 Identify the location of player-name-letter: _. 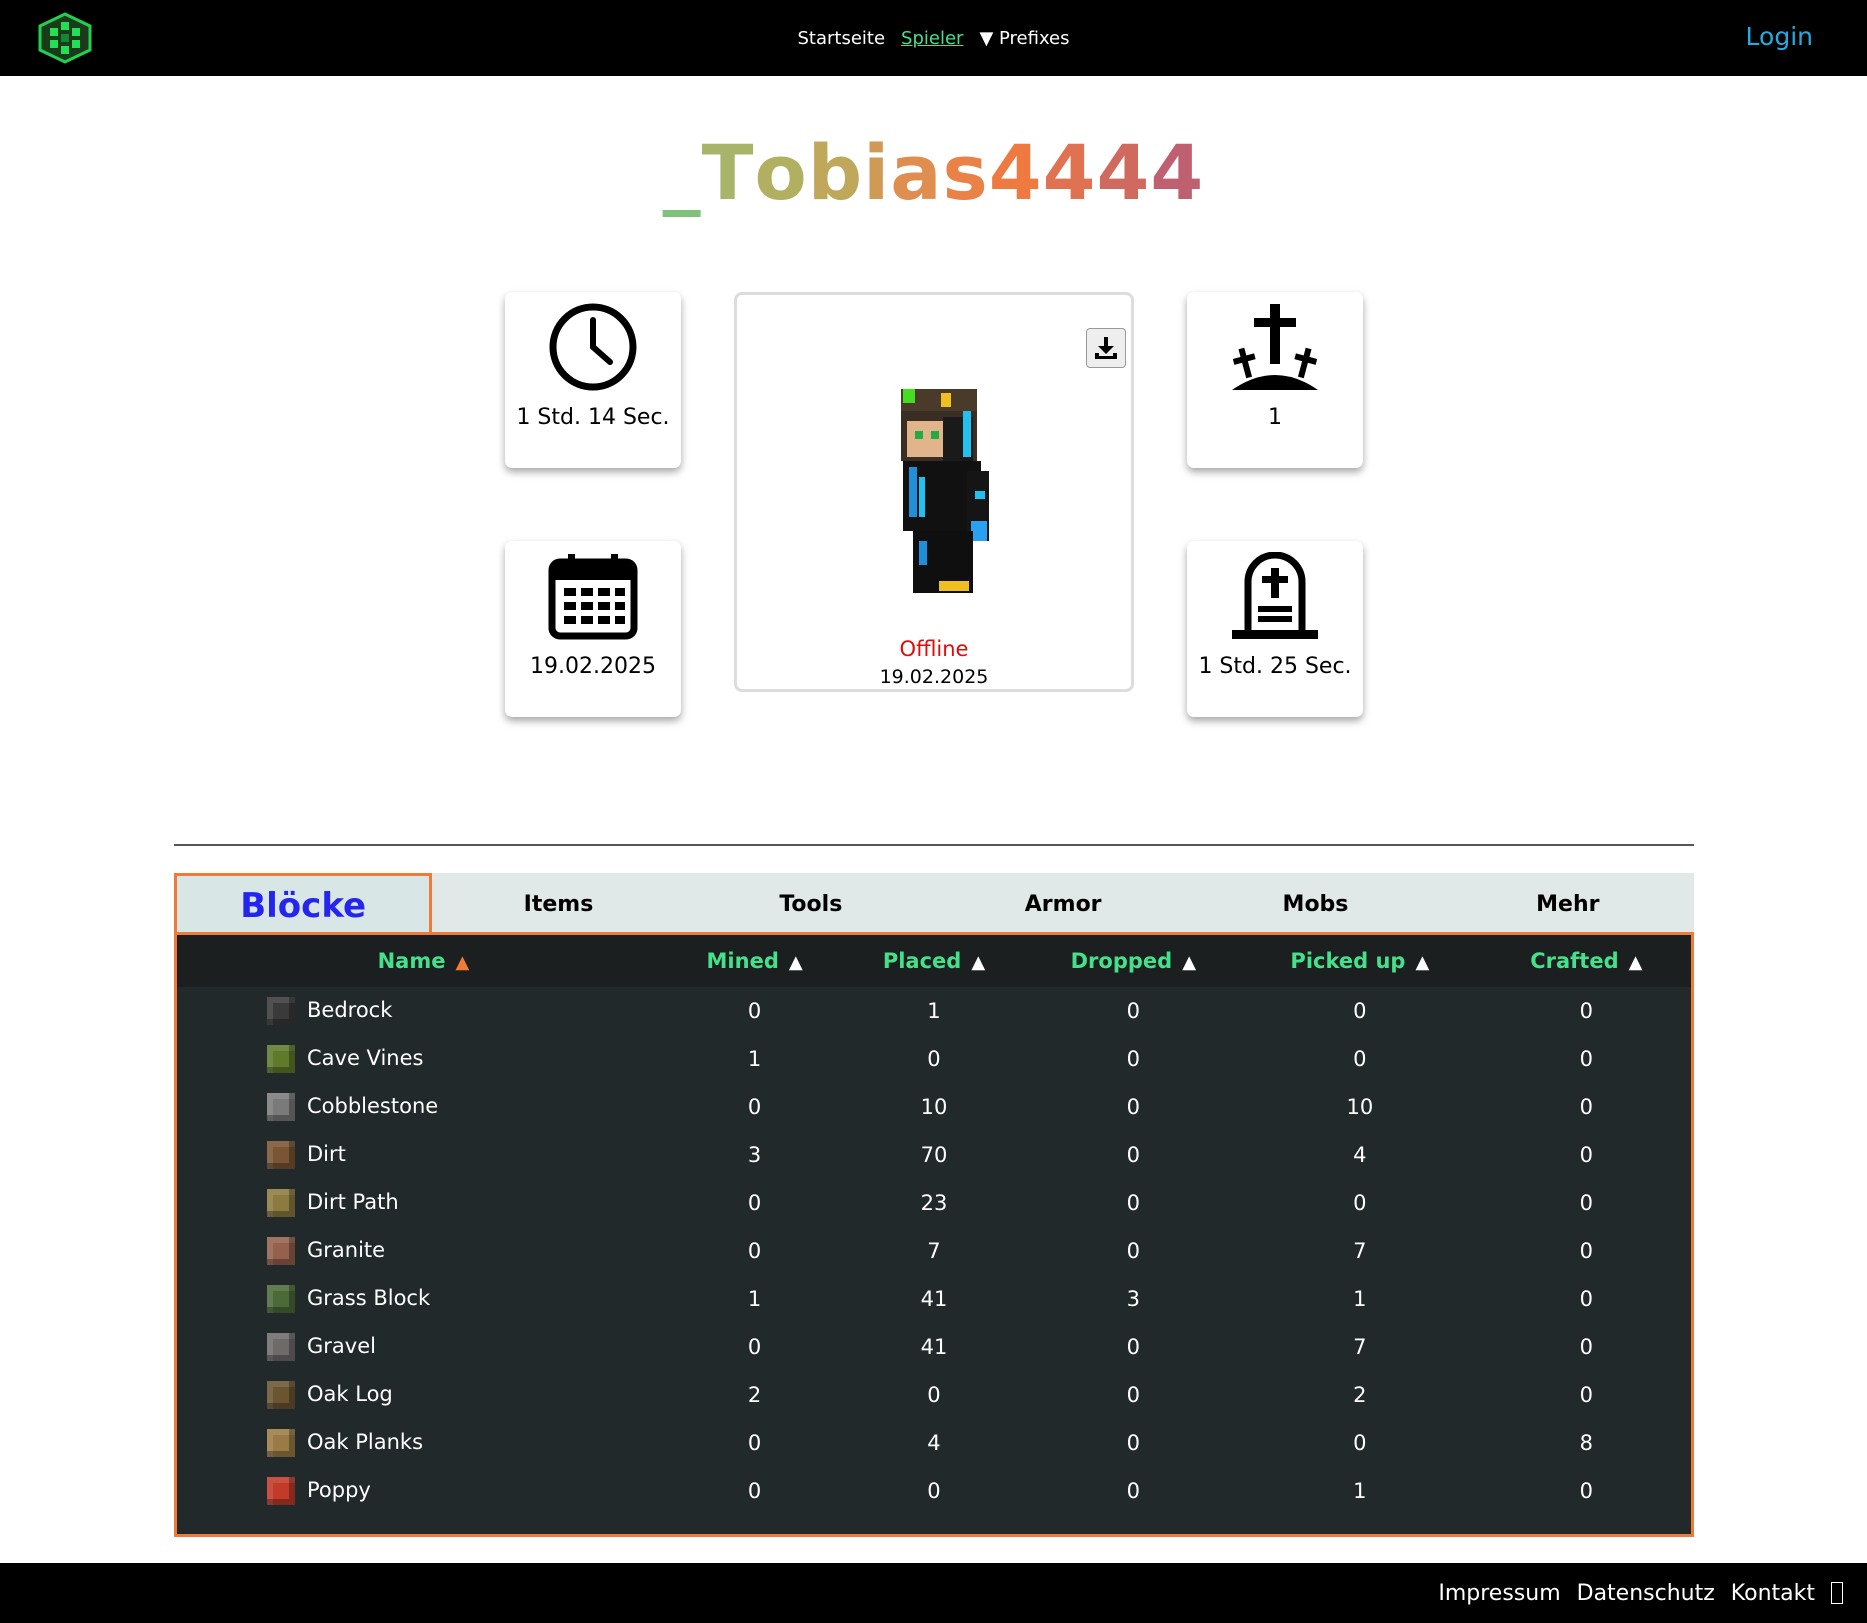
(682, 172).